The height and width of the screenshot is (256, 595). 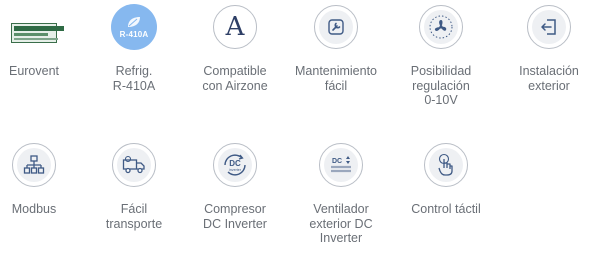 What do you see at coordinates (34, 165) in the screenshot?
I see `network-modbus-icon` at bounding box center [34, 165].